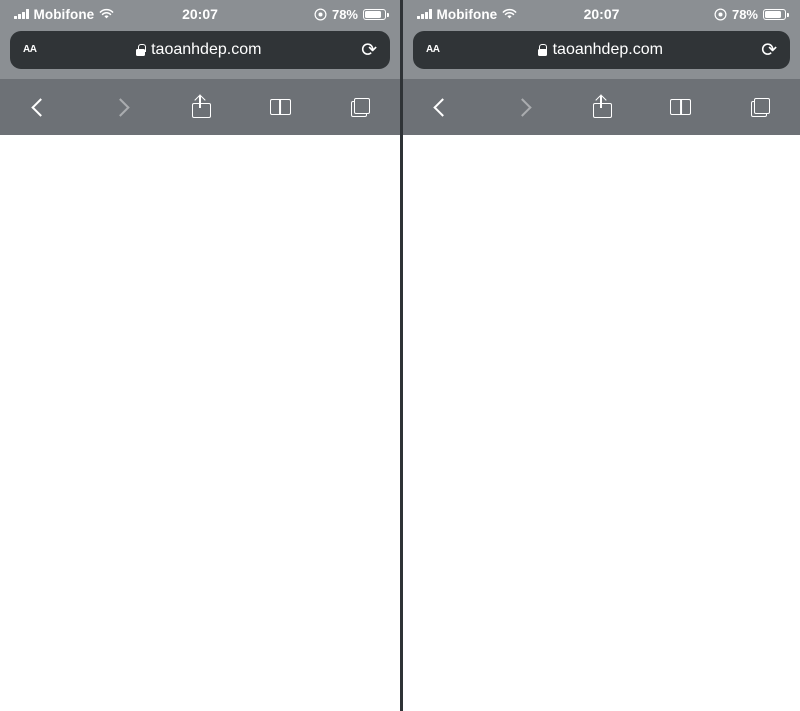  I want to click on url-display-right: taoanhdep.com, so click(600, 50).